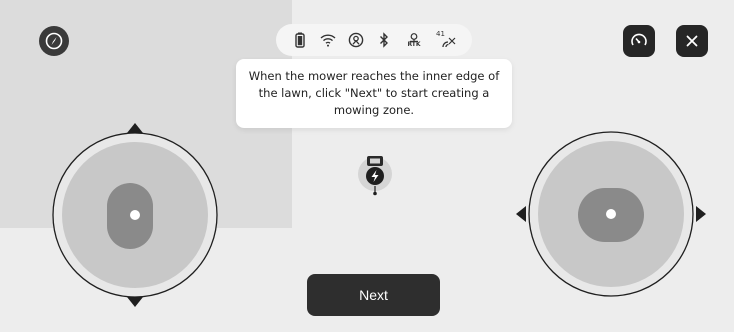 The height and width of the screenshot is (332, 734). What do you see at coordinates (384, 40) in the screenshot?
I see `bluetooth-icon` at bounding box center [384, 40].